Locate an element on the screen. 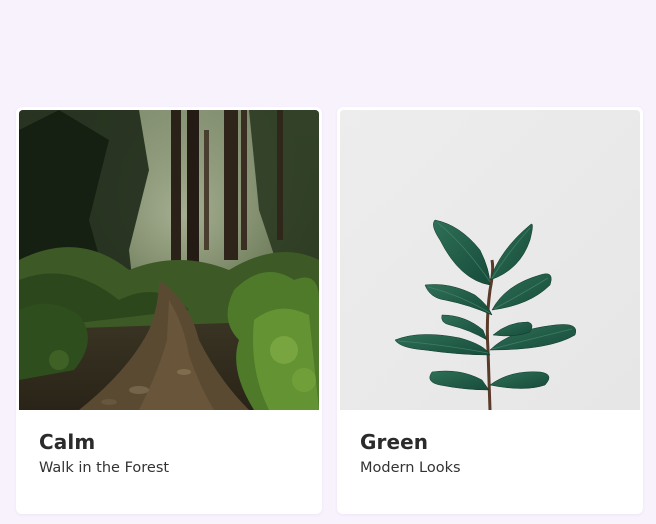  card-title: Green is located at coordinates (394, 442).